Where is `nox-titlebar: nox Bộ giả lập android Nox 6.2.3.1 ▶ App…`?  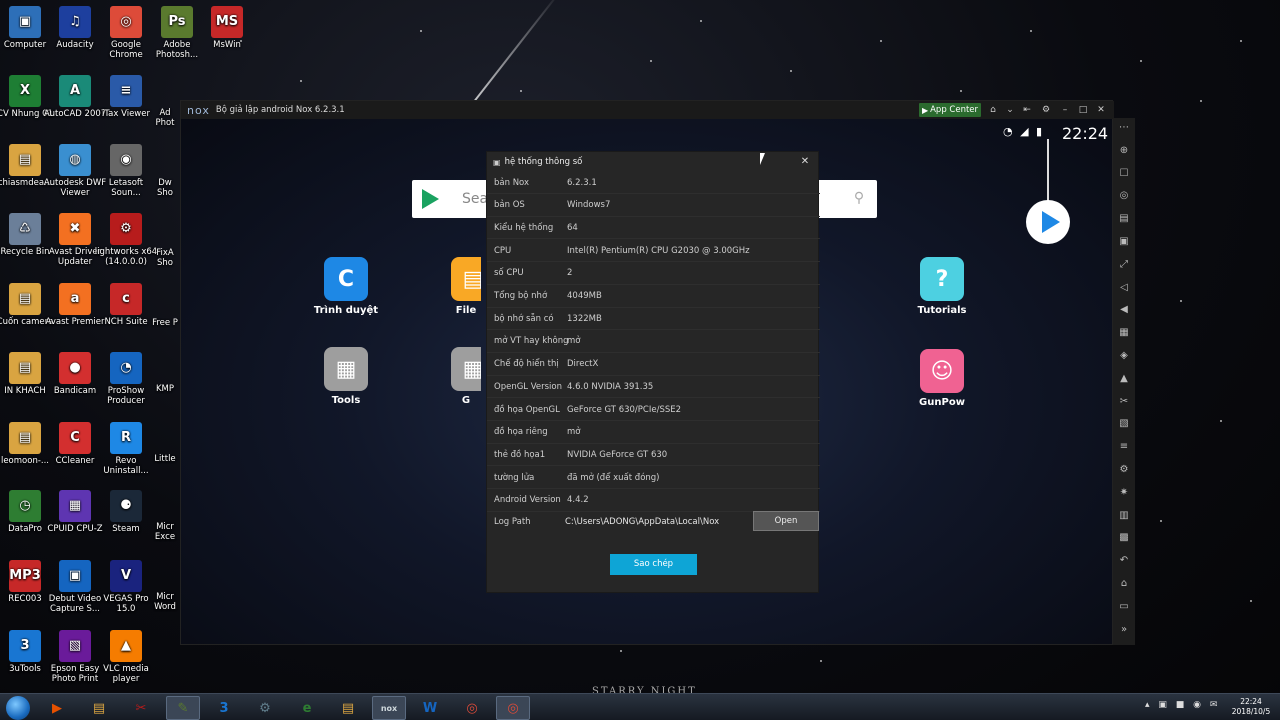 nox-titlebar: nox Bộ giả lập android Nox 6.2.3.1 ▶ App… is located at coordinates (647, 110).